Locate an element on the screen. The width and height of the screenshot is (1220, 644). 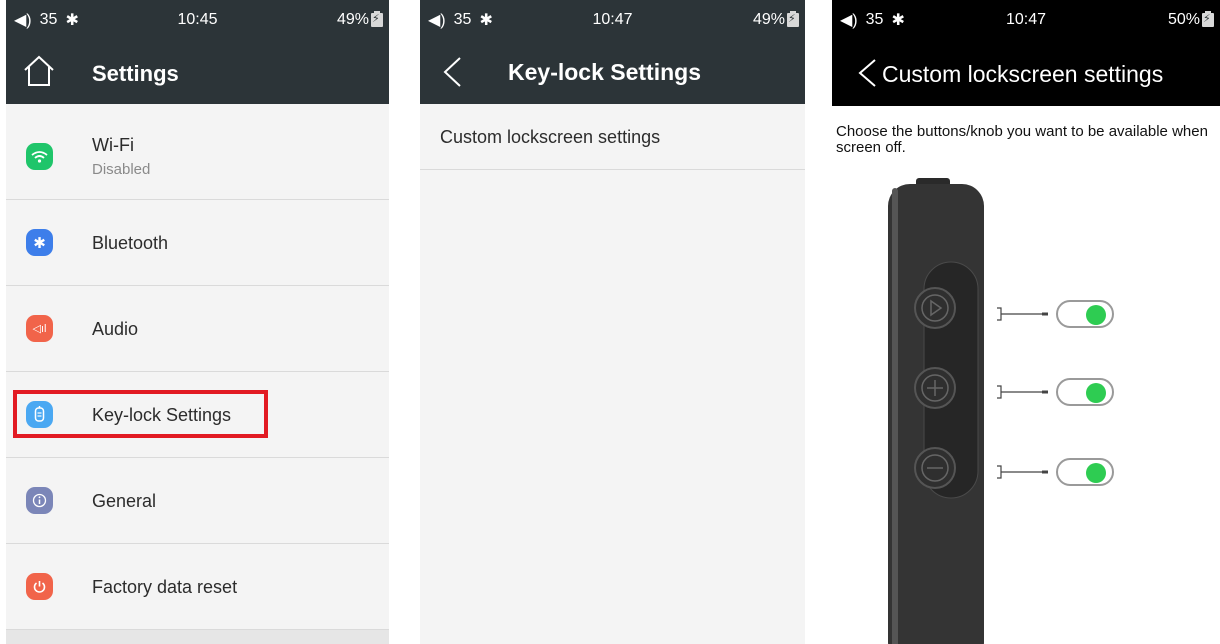
list-item-label: Bluetooth is located at coordinates (130, 243).